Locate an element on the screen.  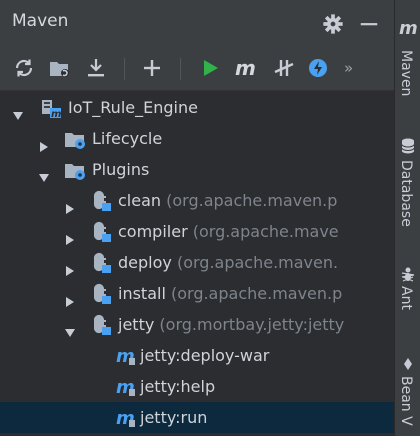
tree-row-plugin-compiler: compiler (org.apache.mave is located at coordinates (197, 231).